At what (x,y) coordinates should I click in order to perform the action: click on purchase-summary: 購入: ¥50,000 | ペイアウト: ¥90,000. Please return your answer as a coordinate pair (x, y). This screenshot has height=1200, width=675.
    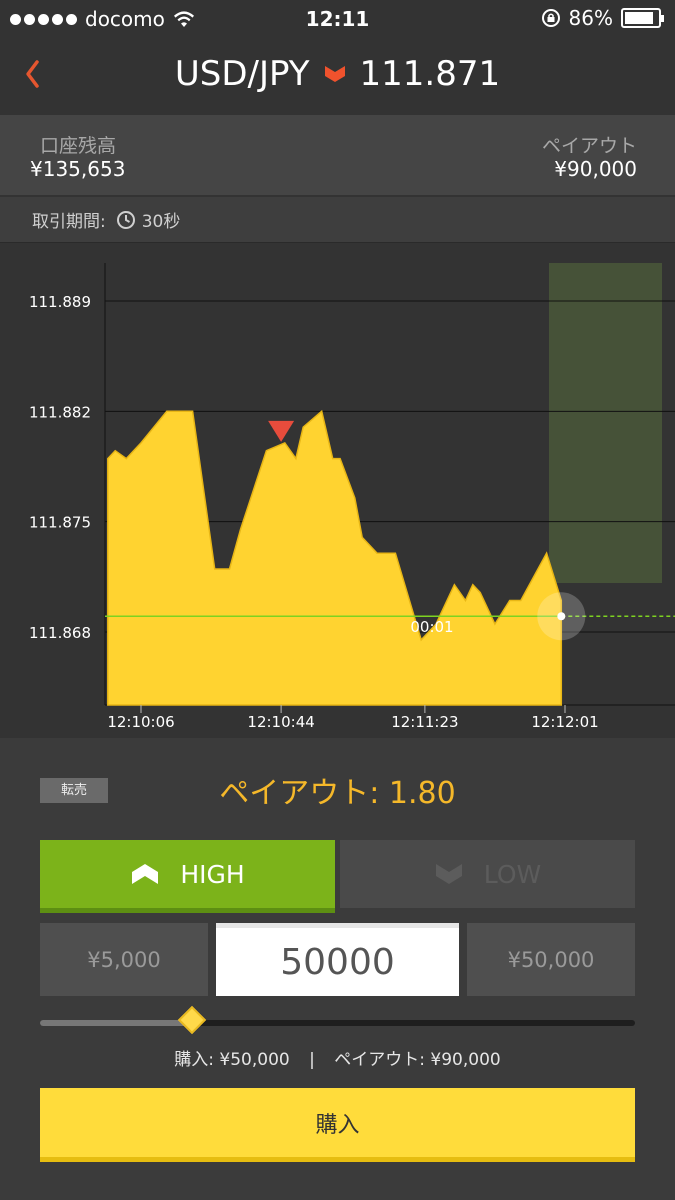
    Looking at the image, I should click on (337, 1057).